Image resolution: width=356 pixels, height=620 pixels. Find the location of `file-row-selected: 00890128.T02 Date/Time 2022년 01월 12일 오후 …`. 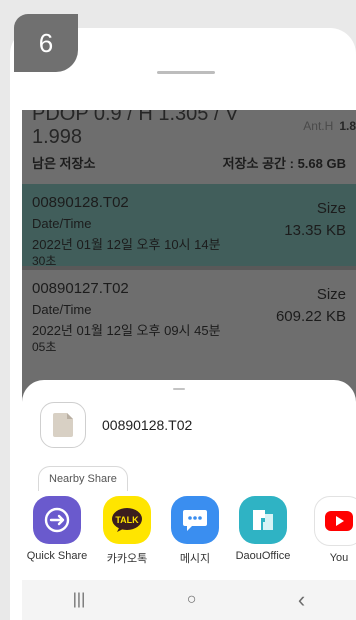

file-row-selected: 00890128.T02 Date/Time 2022년 01월 12일 오후 … is located at coordinates (189, 226).